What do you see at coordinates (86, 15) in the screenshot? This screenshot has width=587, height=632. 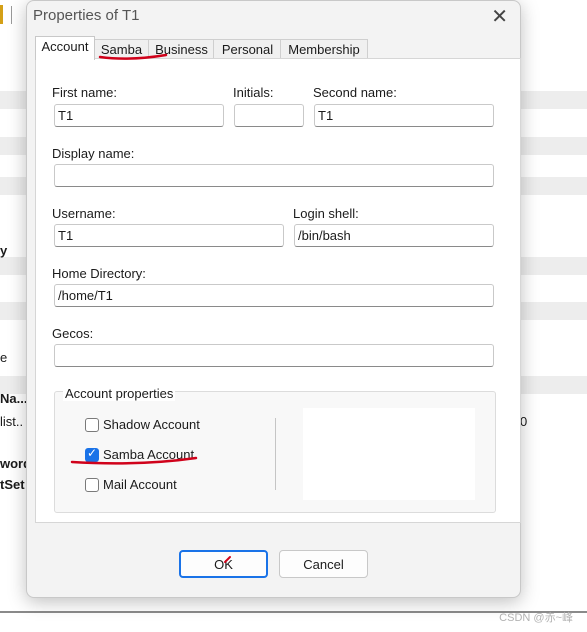 I see `dialog-title: Properties of T1` at bounding box center [86, 15].